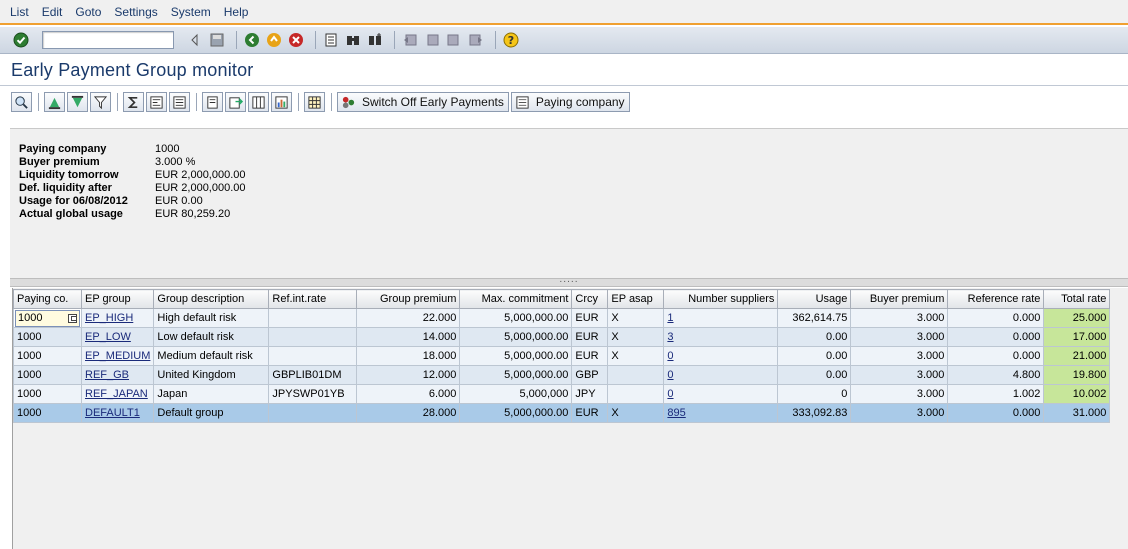  I want to click on info-label: Def. liquidity after, so click(65, 188).